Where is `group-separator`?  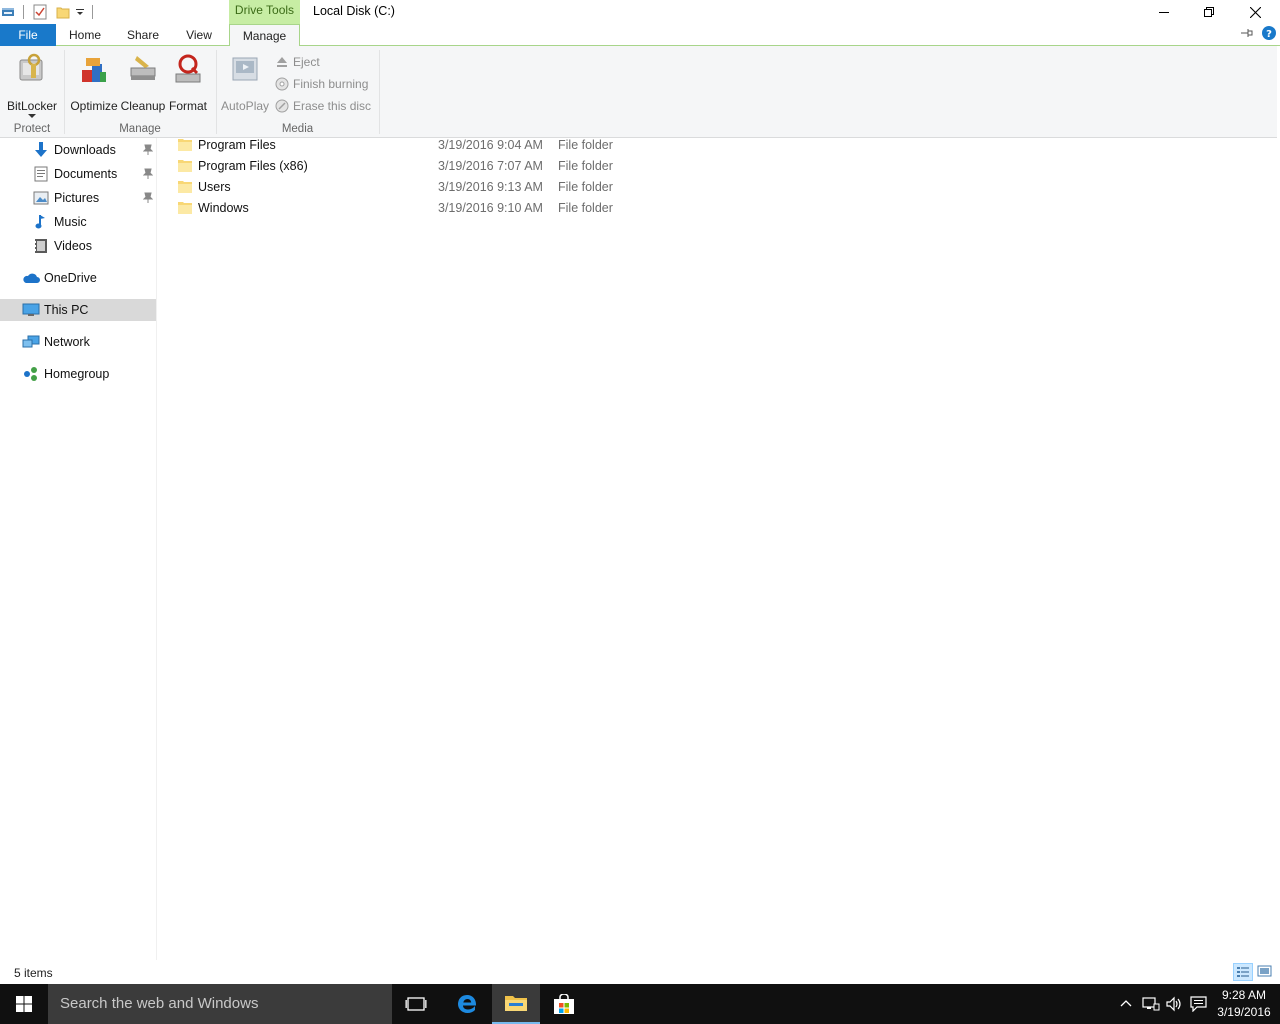 group-separator is located at coordinates (64, 92).